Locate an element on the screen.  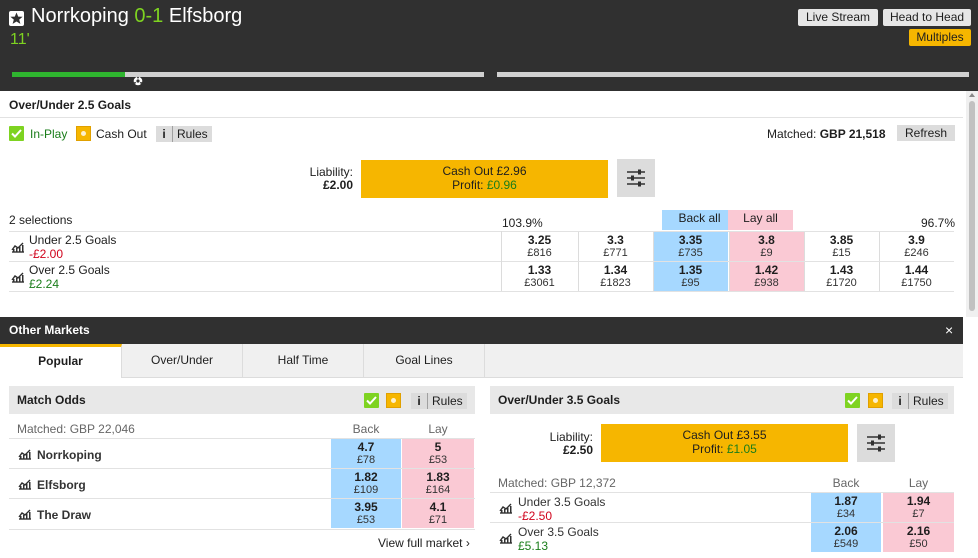
match-odds-header: Match Odds is located at coordinates (242, 400).